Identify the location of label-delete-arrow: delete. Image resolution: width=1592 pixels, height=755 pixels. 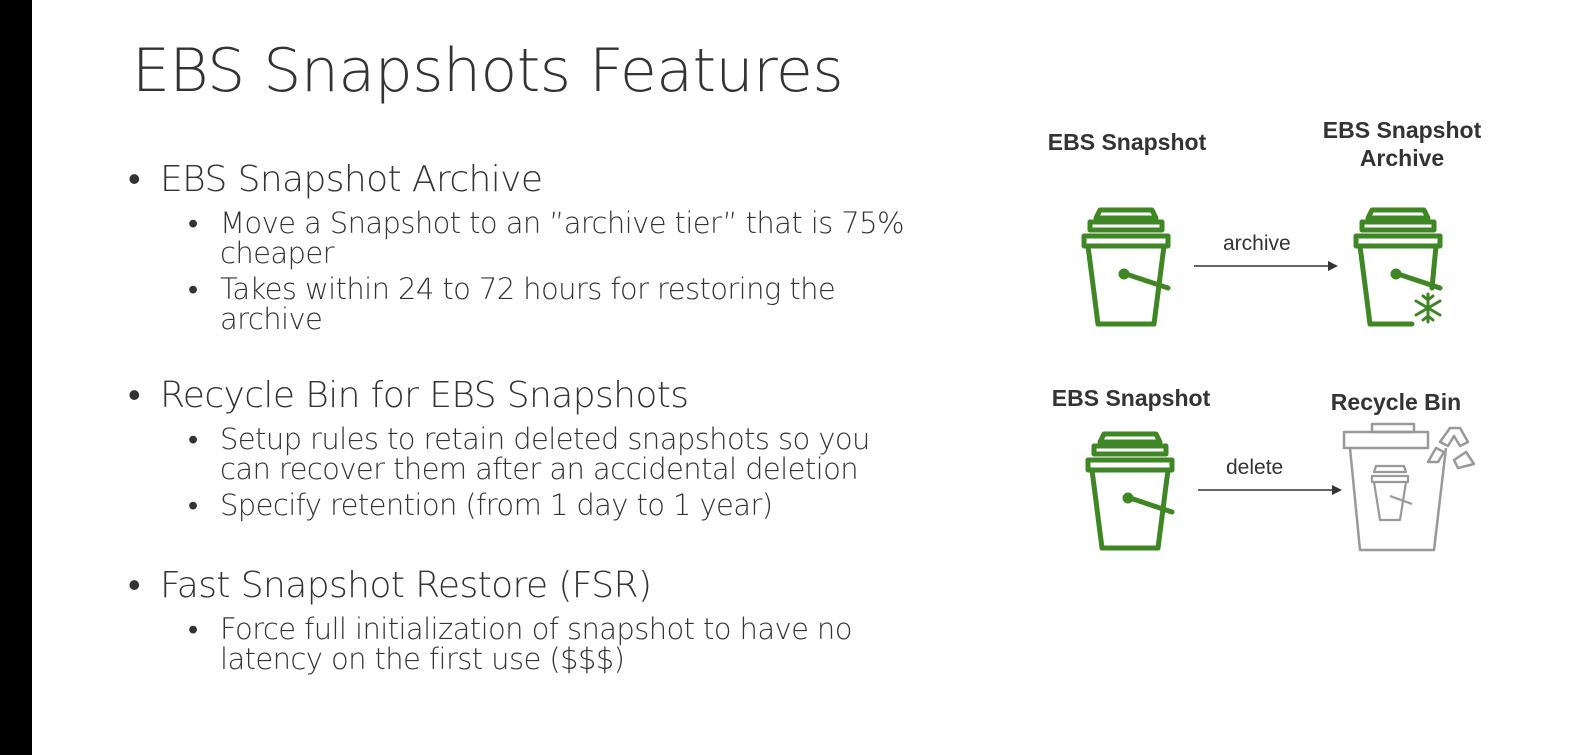
(1255, 467).